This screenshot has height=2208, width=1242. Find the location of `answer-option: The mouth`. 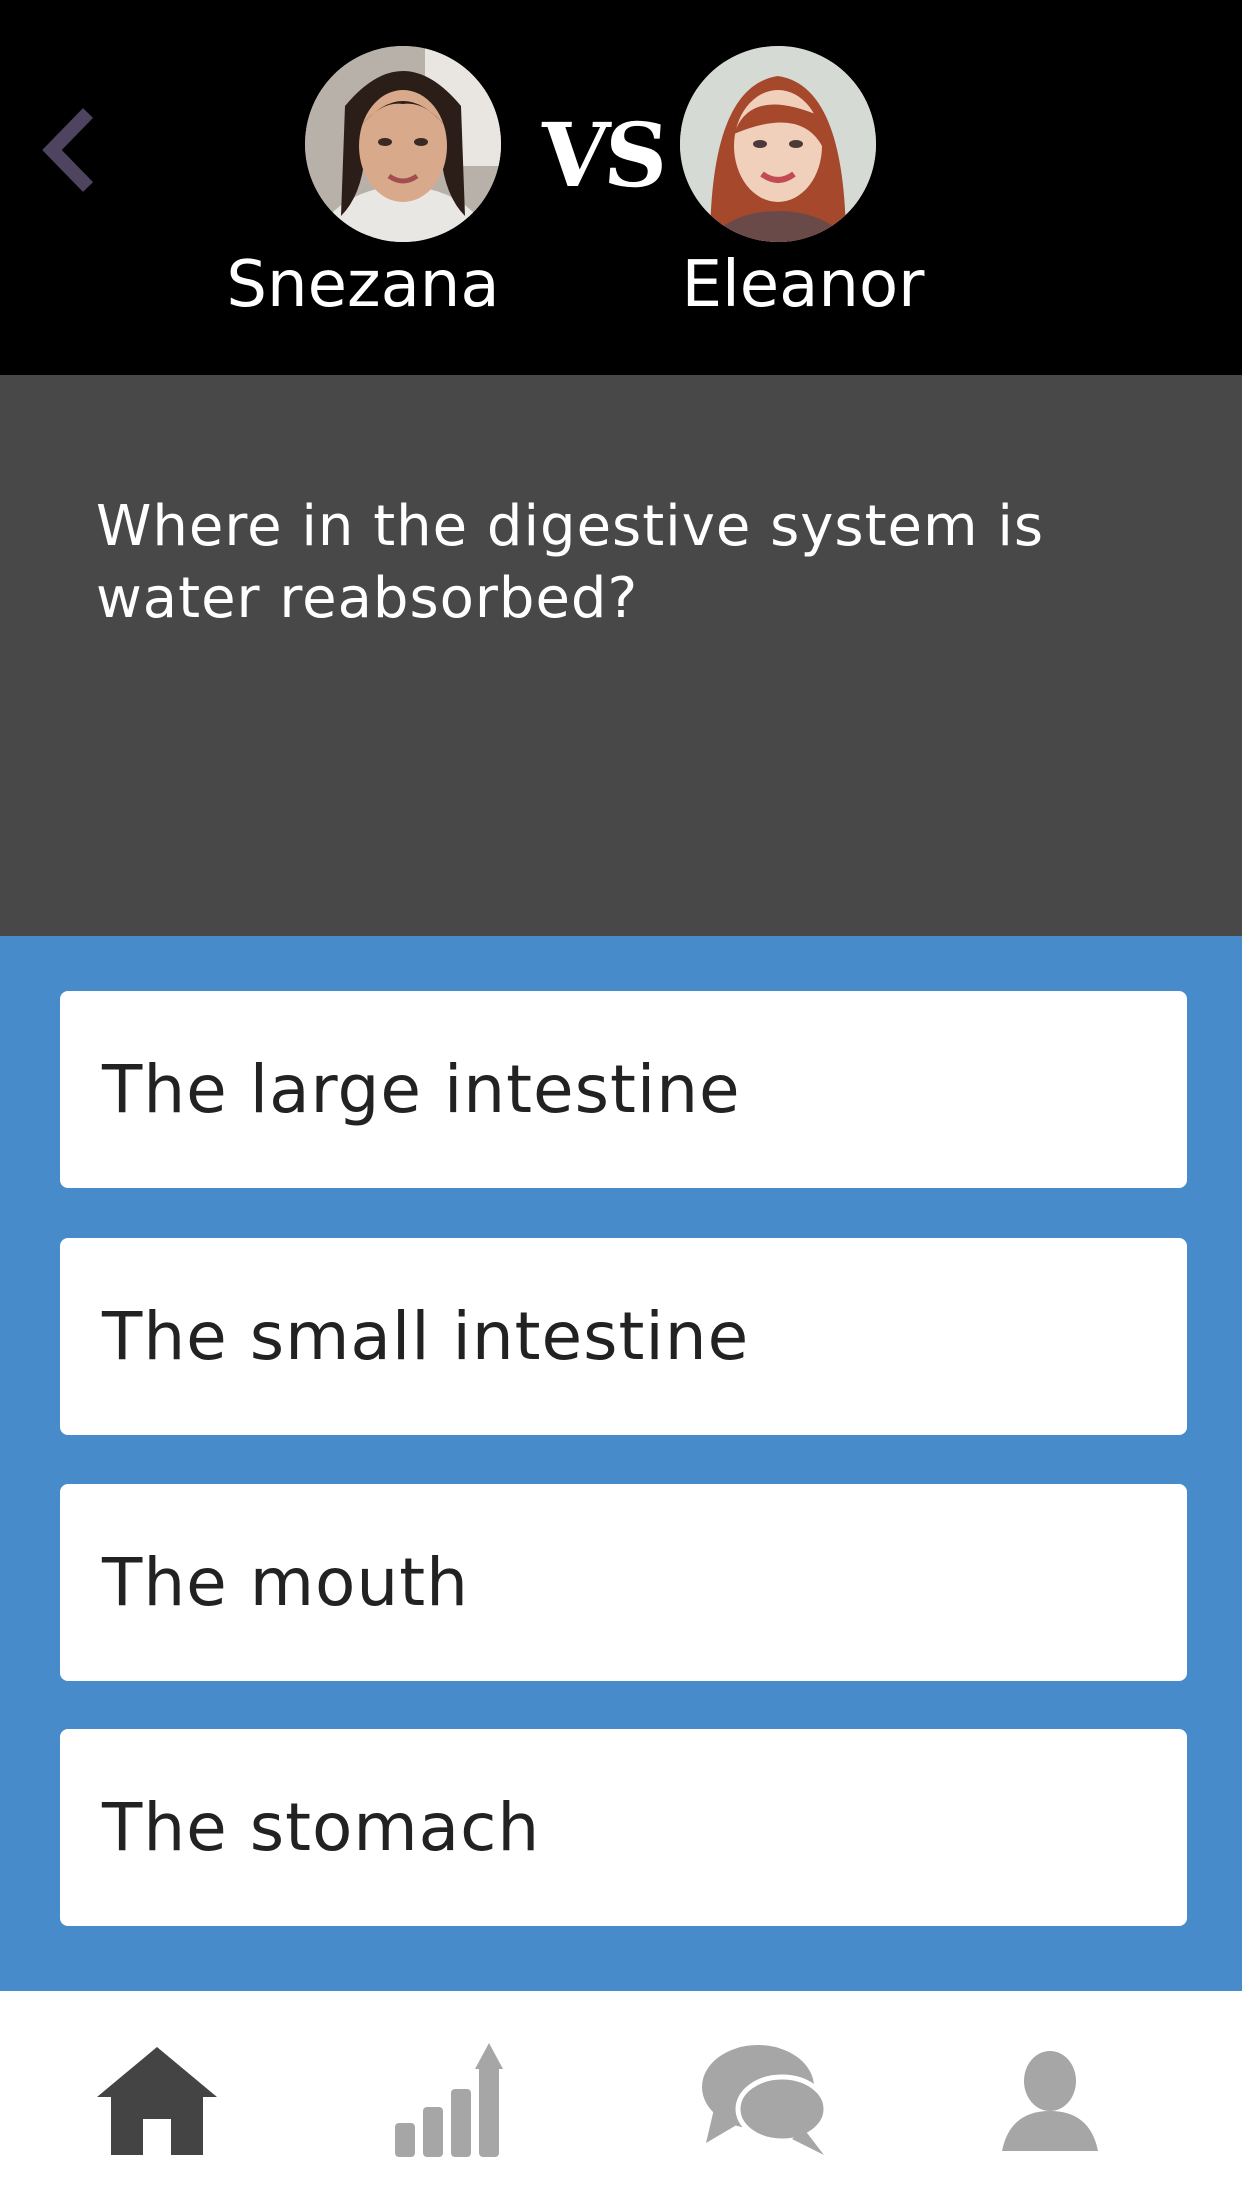

answer-option: The mouth is located at coordinates (623, 1582).